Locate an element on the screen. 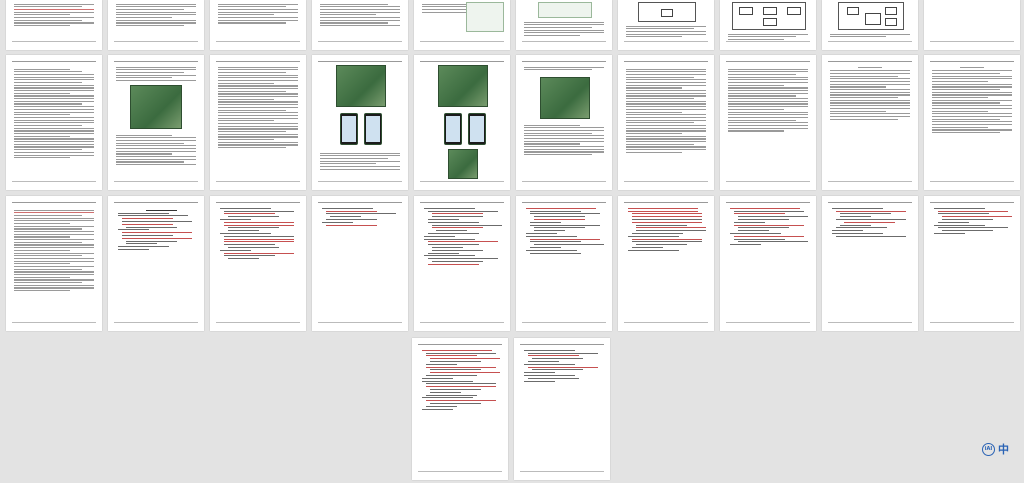 Image resolution: width=1024 pixels, height=483 pixels. language-badge: 中 is located at coordinates (1003, 449).